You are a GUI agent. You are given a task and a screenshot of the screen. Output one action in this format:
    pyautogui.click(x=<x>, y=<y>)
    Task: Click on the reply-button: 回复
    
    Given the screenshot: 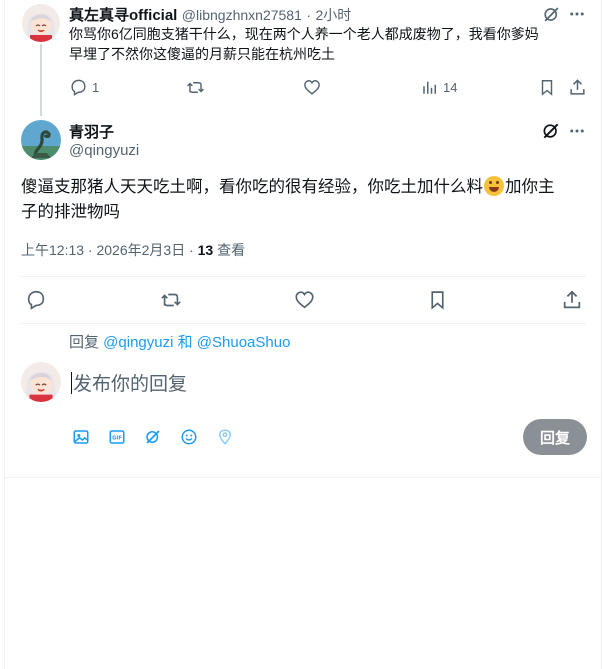 What is the action you would take?
    pyautogui.click(x=555, y=437)
    